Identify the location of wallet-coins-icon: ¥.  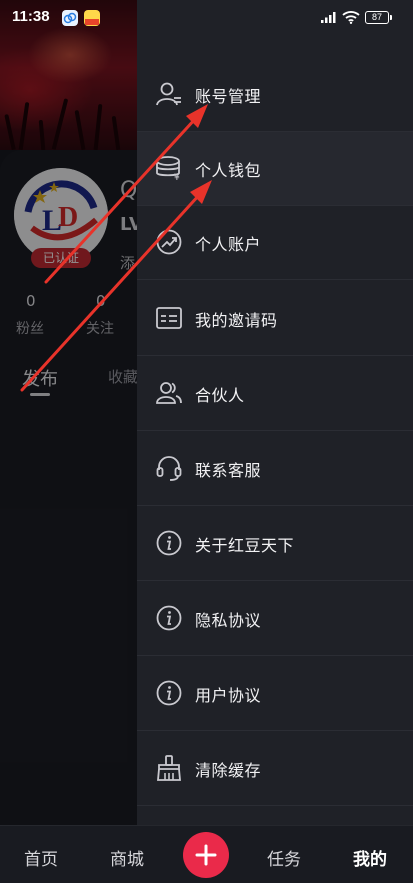
(168, 169).